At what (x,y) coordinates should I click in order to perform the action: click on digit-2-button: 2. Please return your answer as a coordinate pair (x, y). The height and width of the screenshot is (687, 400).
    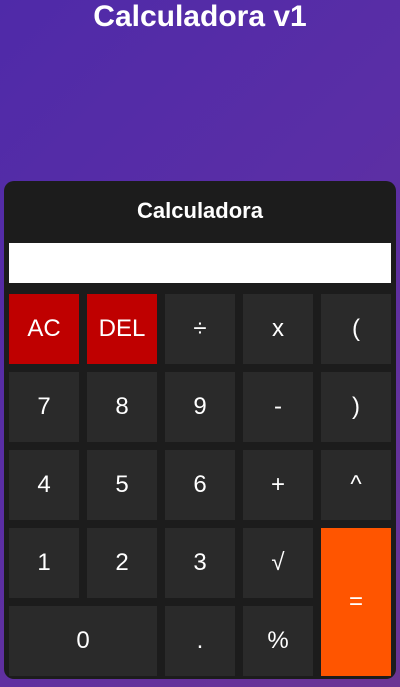
    Looking at the image, I should click on (122, 563).